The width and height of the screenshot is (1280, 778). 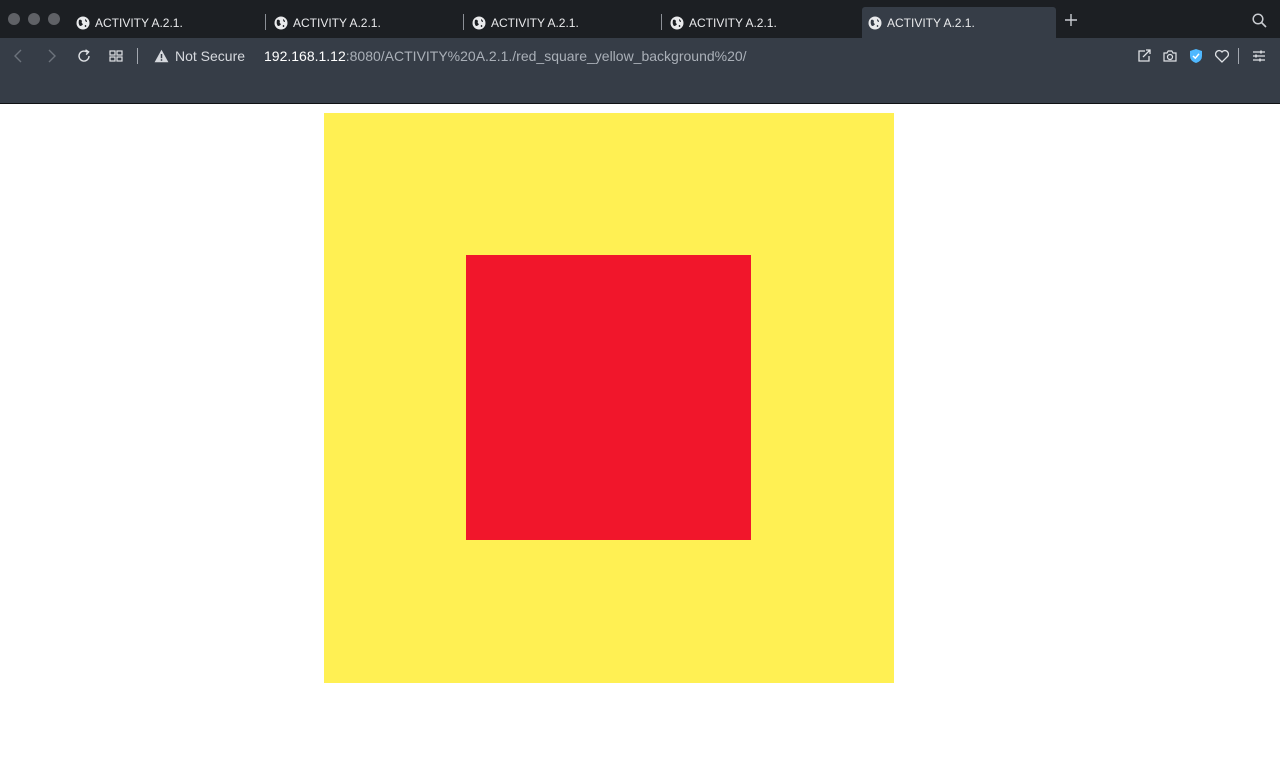 What do you see at coordinates (34, 19) in the screenshot?
I see `minimize-window-button` at bounding box center [34, 19].